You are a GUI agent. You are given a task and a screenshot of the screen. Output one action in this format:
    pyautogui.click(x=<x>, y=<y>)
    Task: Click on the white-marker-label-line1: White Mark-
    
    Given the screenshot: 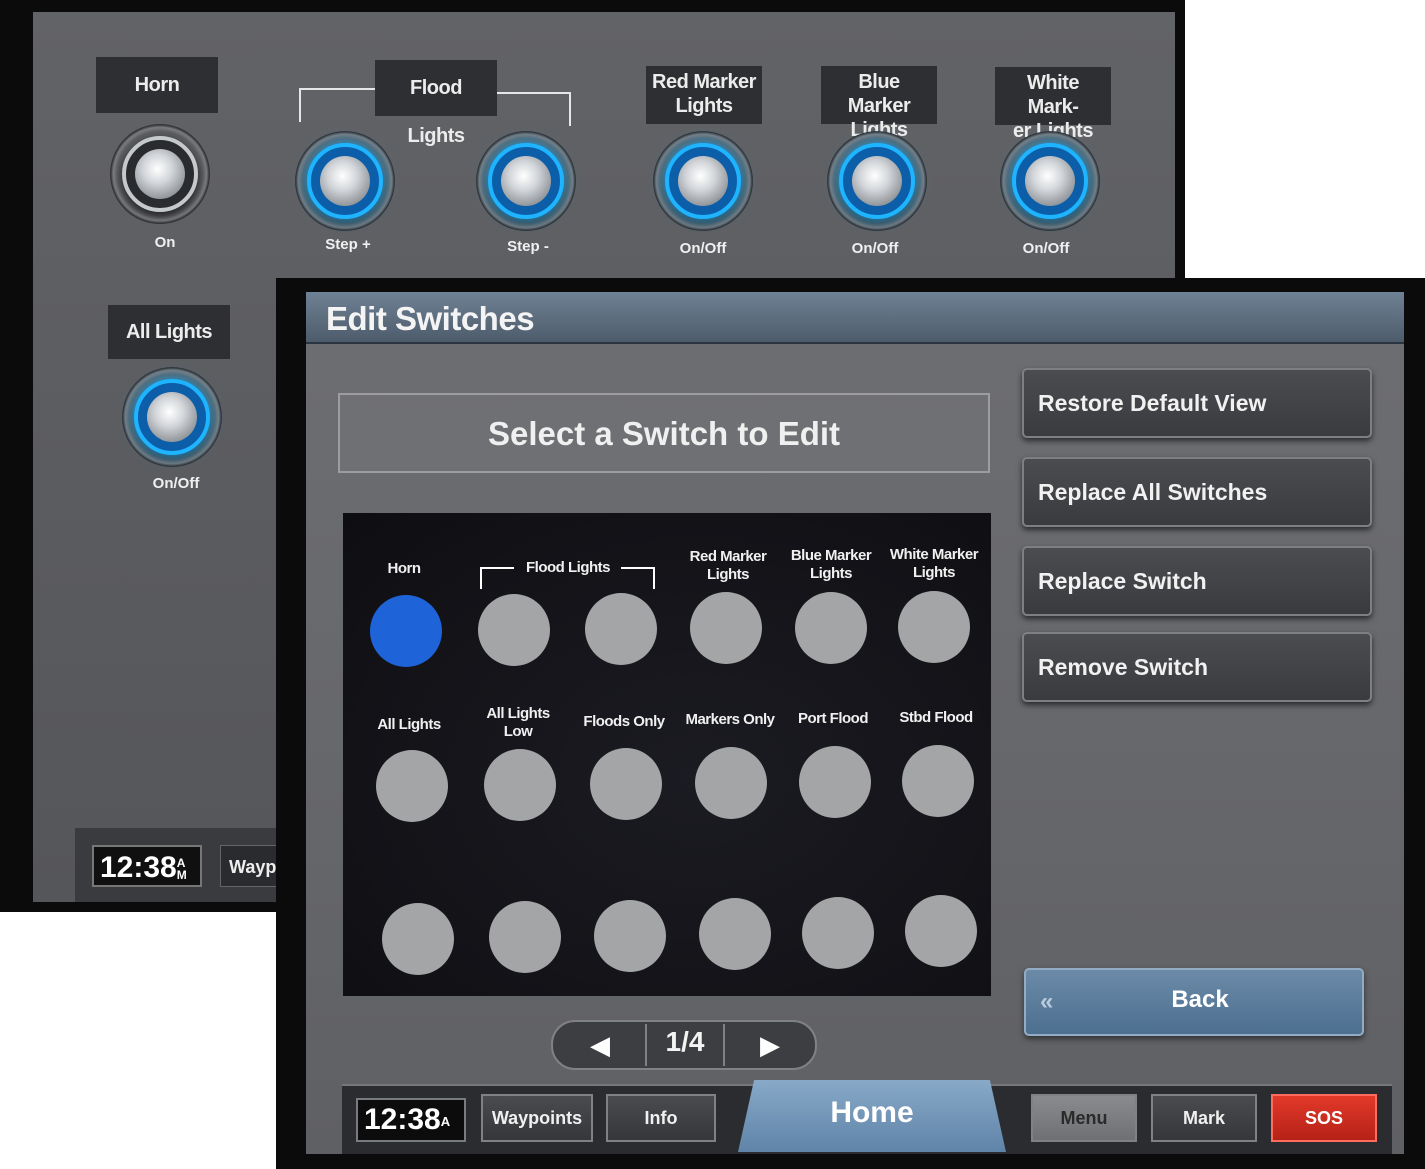 What is the action you would take?
    pyautogui.click(x=1053, y=95)
    